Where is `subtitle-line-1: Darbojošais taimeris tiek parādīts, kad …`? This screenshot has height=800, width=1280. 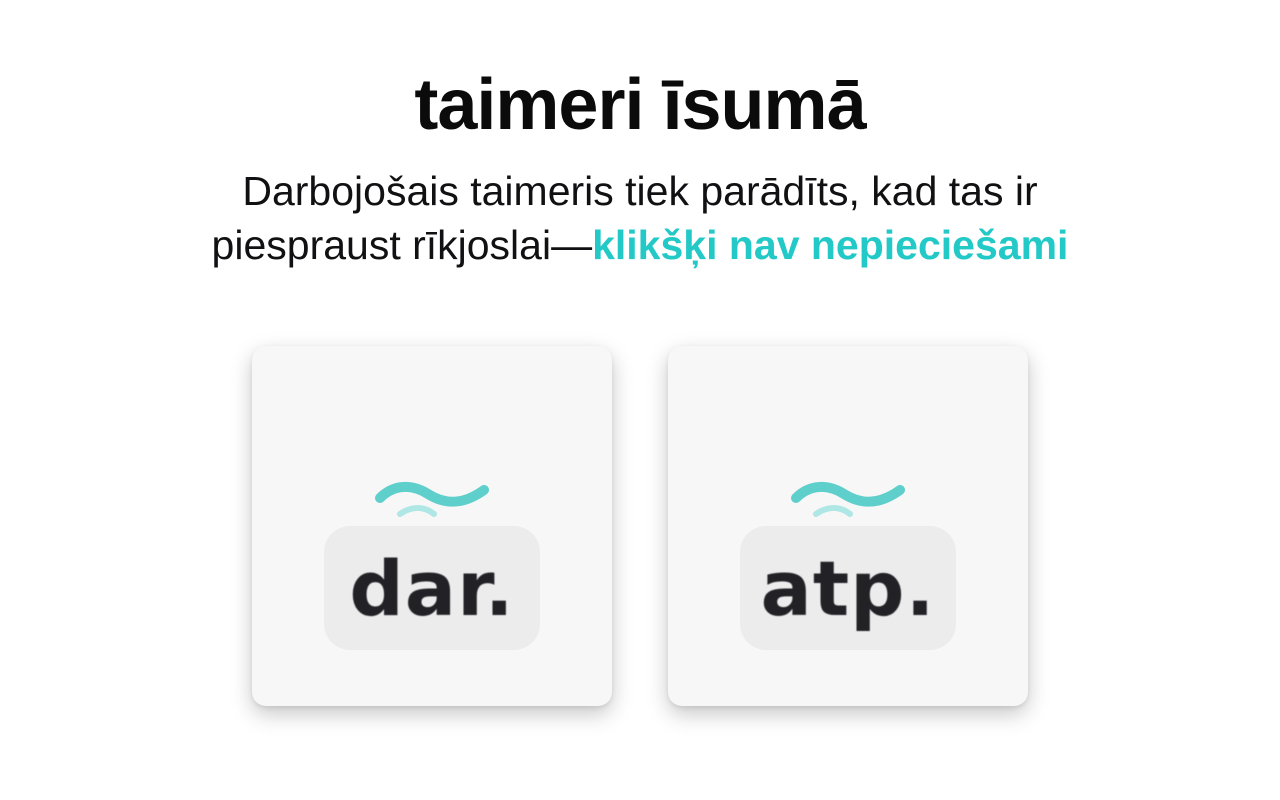 subtitle-line-1: Darbojošais taimeris tiek parādīts, kad … is located at coordinates (640, 191).